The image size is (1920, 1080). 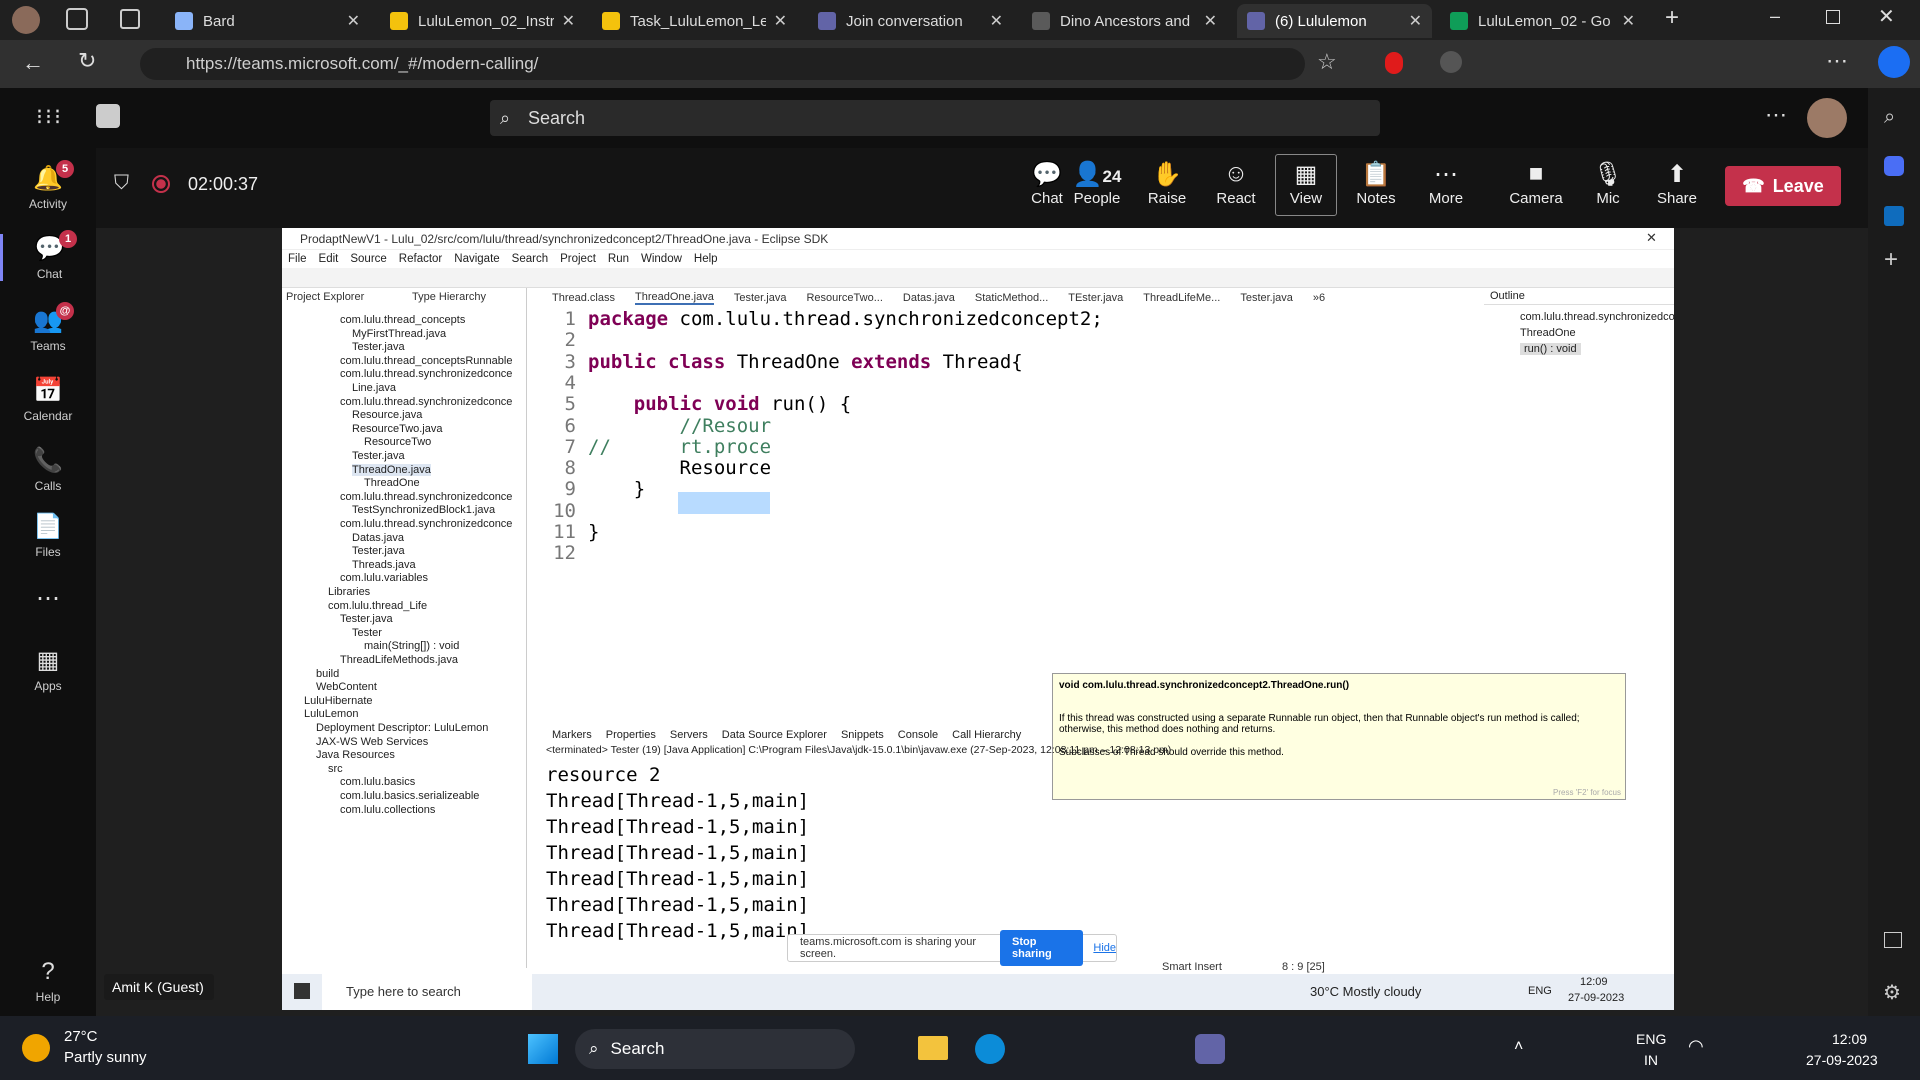 I want to click on editor-tab: ThreadOne.java, so click(x=674, y=298).